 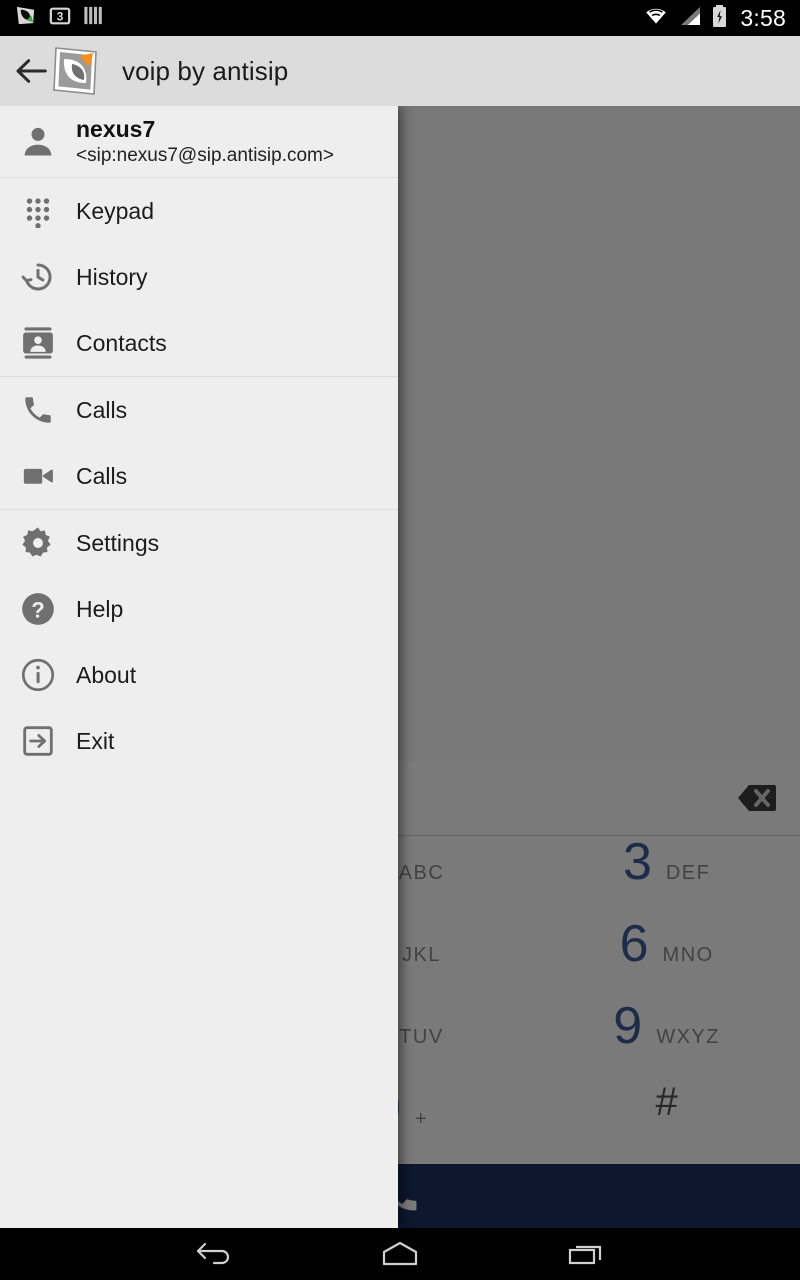 I want to click on status-bar-notifications: 3, so click(x=58, y=18).